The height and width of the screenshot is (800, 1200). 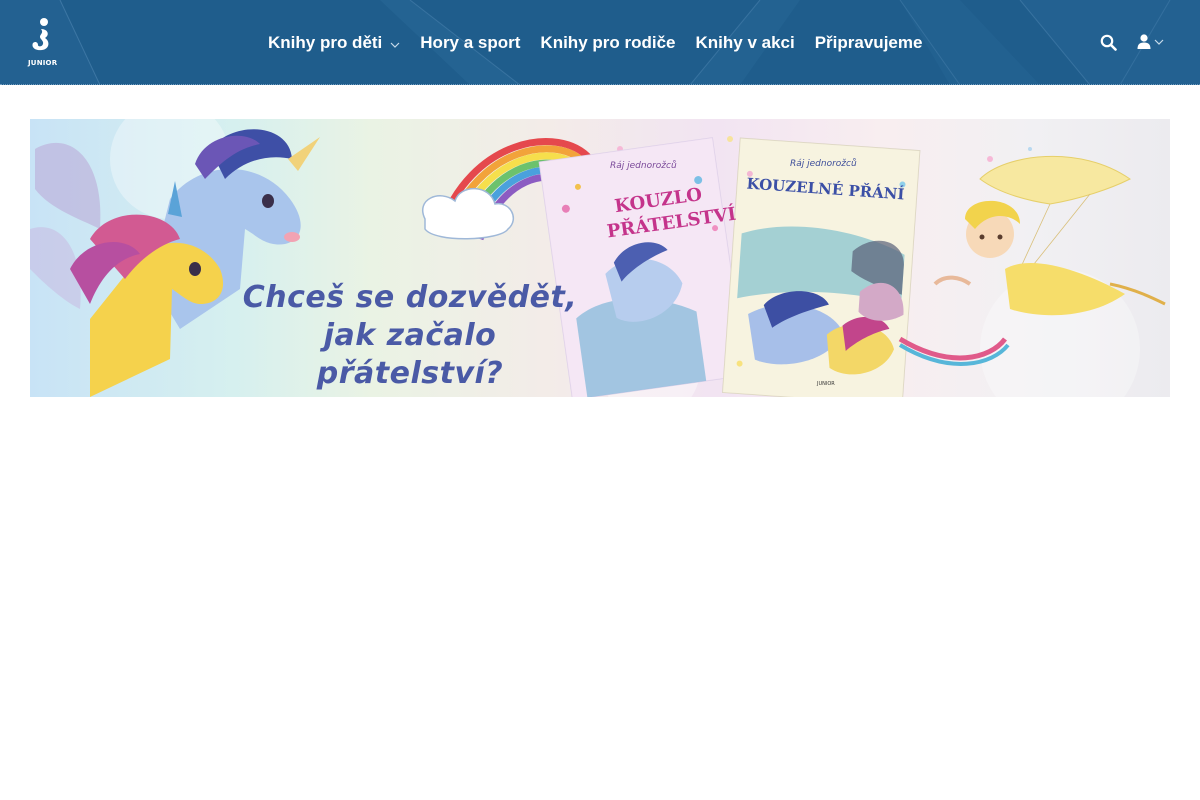 What do you see at coordinates (410, 354) in the screenshot?
I see `headline-line-2: jak začalo přátelství?` at bounding box center [410, 354].